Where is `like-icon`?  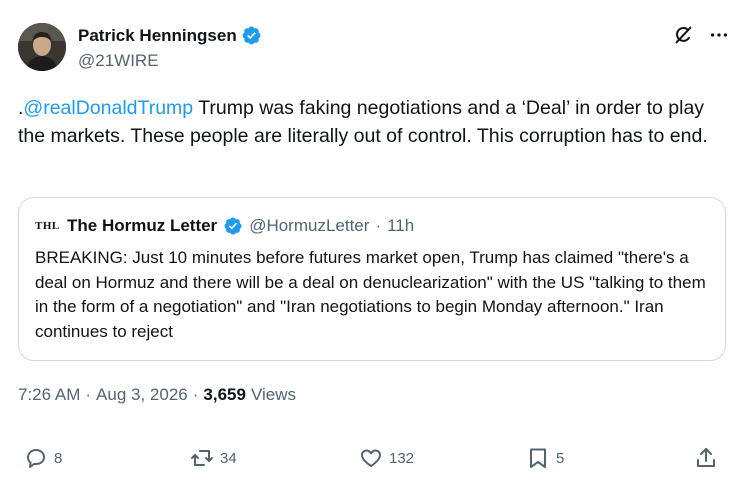 like-icon is located at coordinates (371, 458).